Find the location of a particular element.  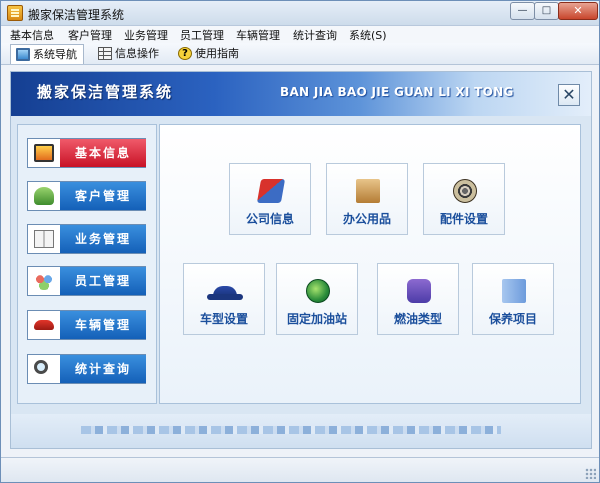

menu-basic-info: 基本信息 is located at coordinates (32, 35).